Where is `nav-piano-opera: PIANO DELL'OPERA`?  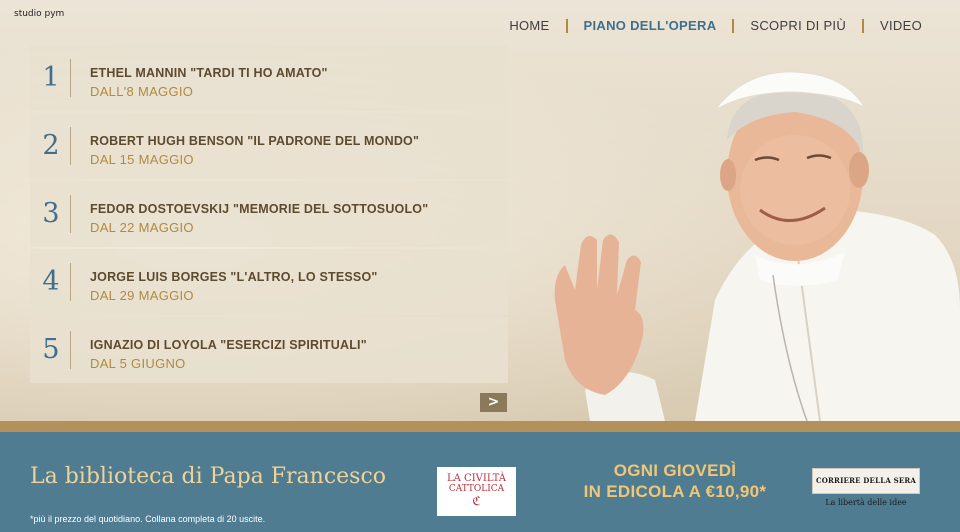
nav-piano-opera: PIANO DELL'OPERA is located at coordinates (650, 25).